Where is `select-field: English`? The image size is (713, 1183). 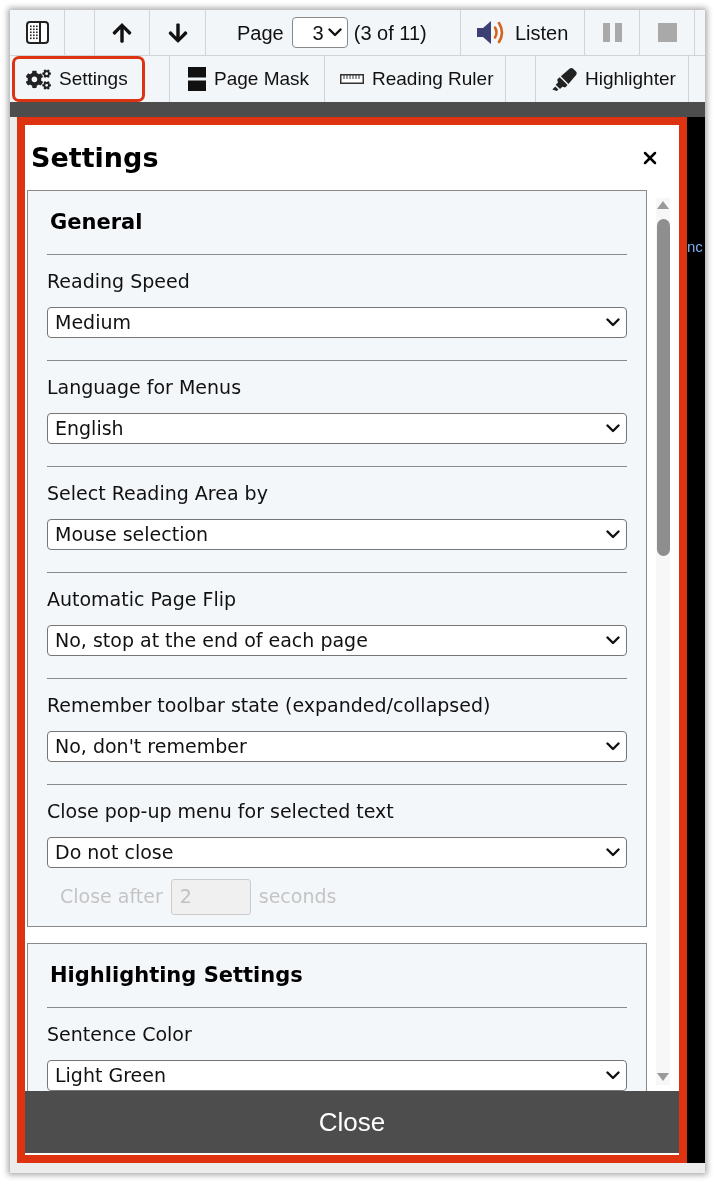
select-field: English is located at coordinates (337, 428).